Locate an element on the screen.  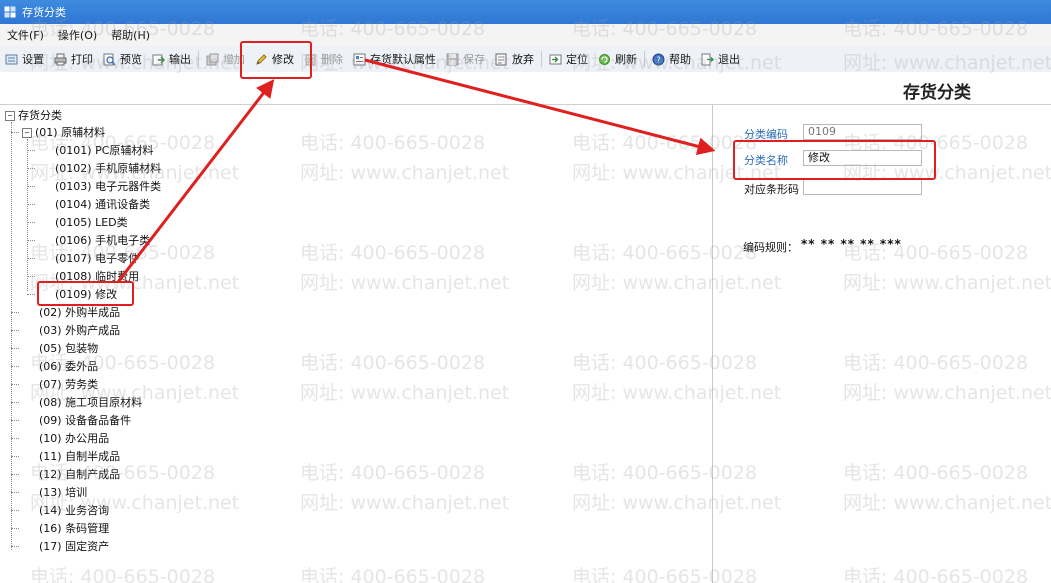
print-button: 打印 is located at coordinates (73, 59).